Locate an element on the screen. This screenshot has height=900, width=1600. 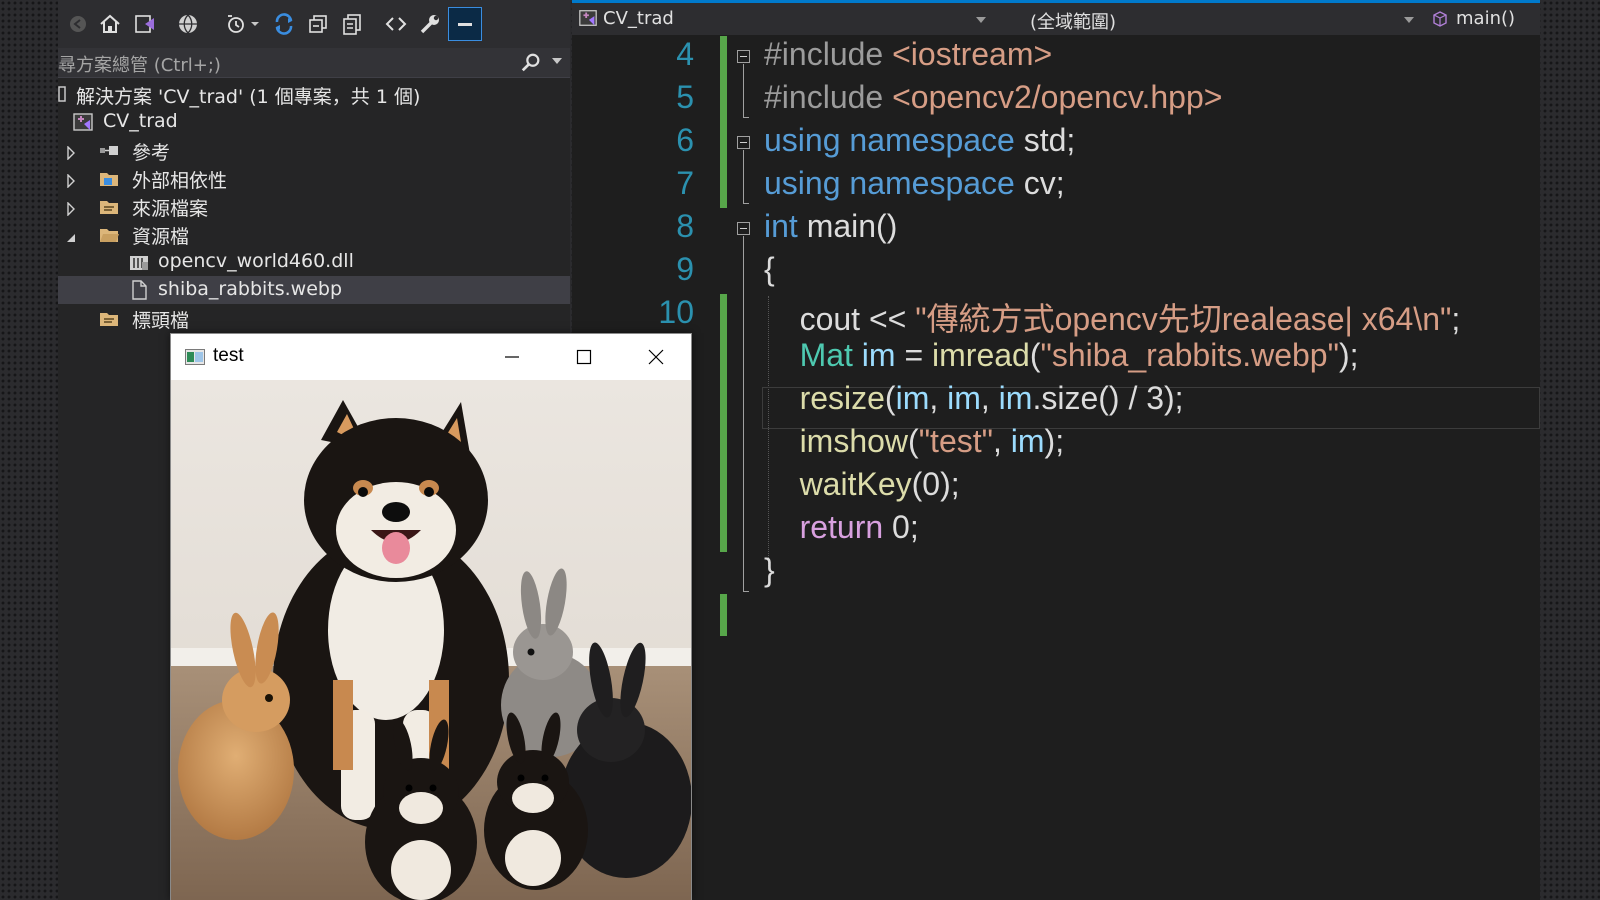
code-line-6: using namespace std; is located at coordinates (919, 140).